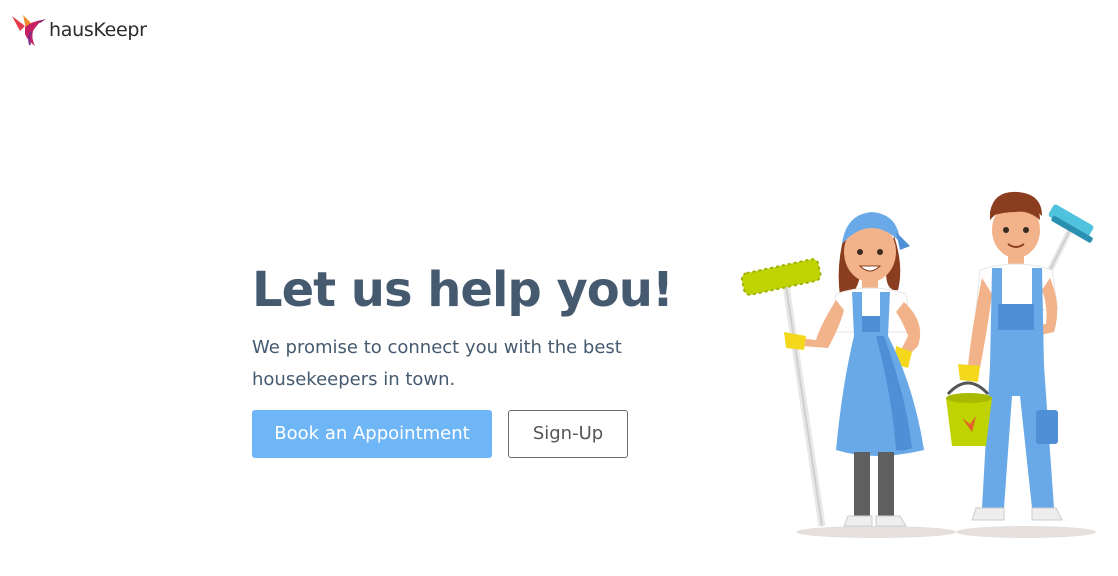 The image size is (1118, 576). Describe the element at coordinates (463, 290) in the screenshot. I see `hero-title: Let us help you!` at that location.